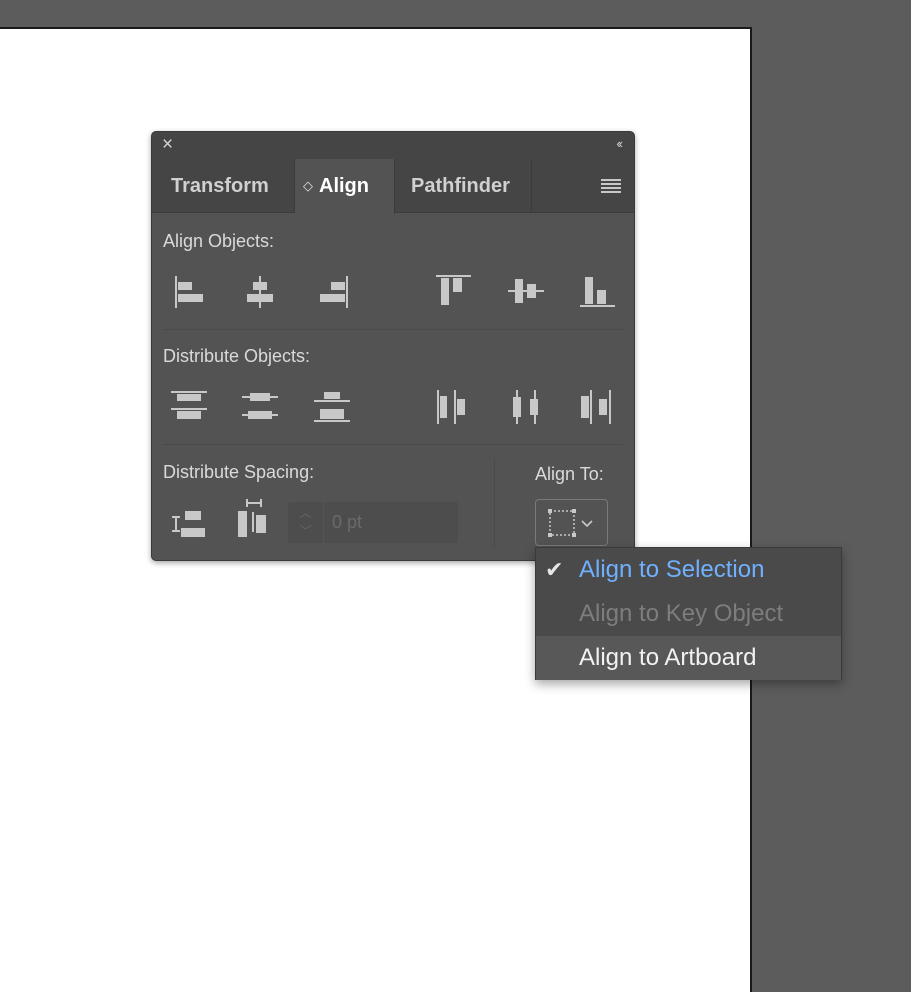  I want to click on horizontal-align-left-button, so click(189, 291).